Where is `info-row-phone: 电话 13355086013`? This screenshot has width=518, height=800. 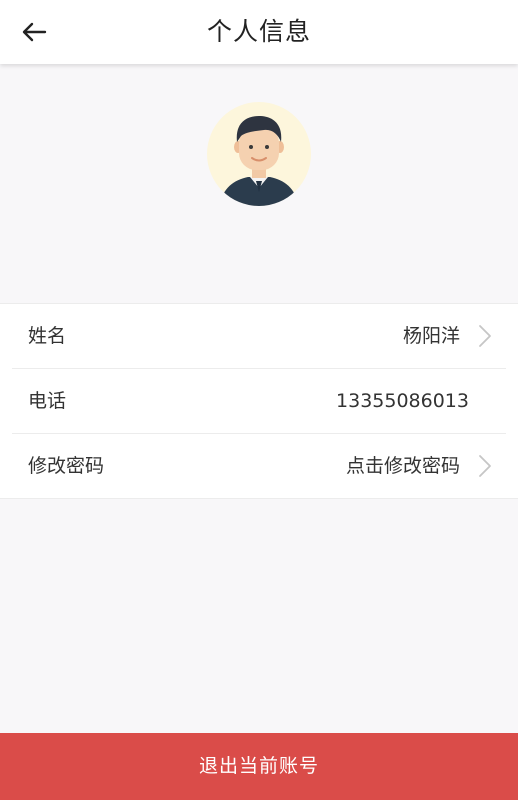 info-row-phone: 电话 13355086013 is located at coordinates (259, 401).